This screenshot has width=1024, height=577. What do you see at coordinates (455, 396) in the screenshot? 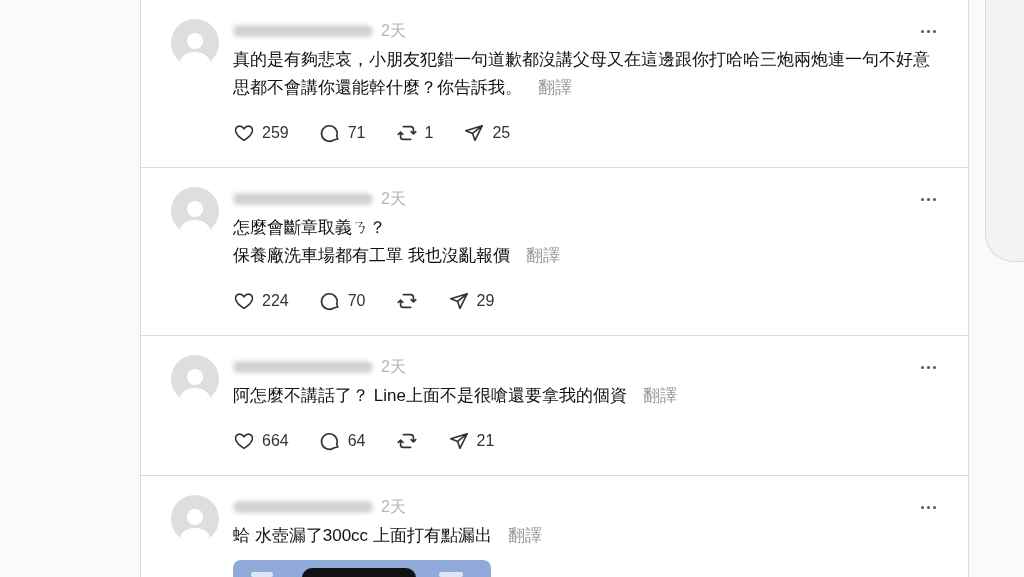
I see `post-text: 阿怎麼不講話了？ Line上面不是很嗆還要拿我的個資 翻譯` at bounding box center [455, 396].